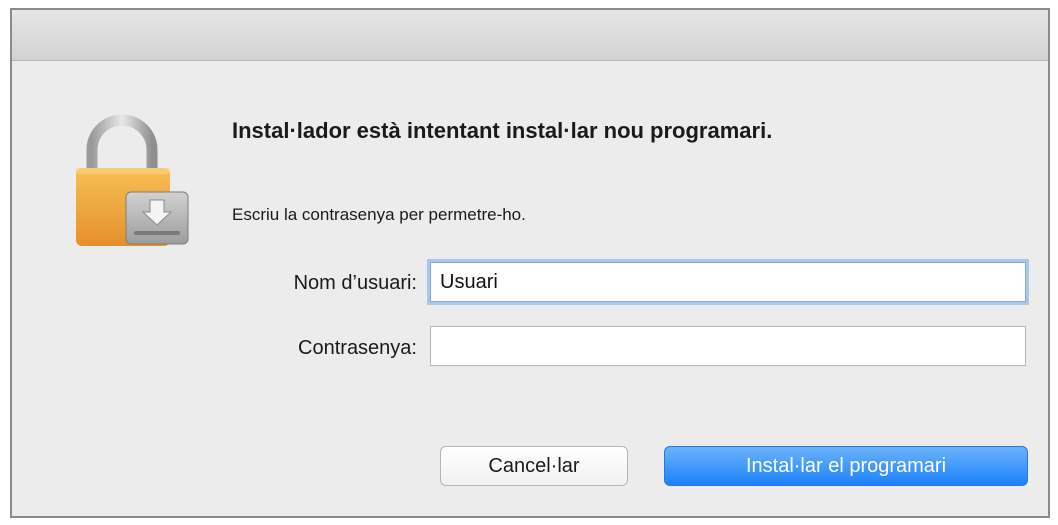  What do you see at coordinates (534, 466) in the screenshot?
I see `cancel-button: Cancel·lar` at bounding box center [534, 466].